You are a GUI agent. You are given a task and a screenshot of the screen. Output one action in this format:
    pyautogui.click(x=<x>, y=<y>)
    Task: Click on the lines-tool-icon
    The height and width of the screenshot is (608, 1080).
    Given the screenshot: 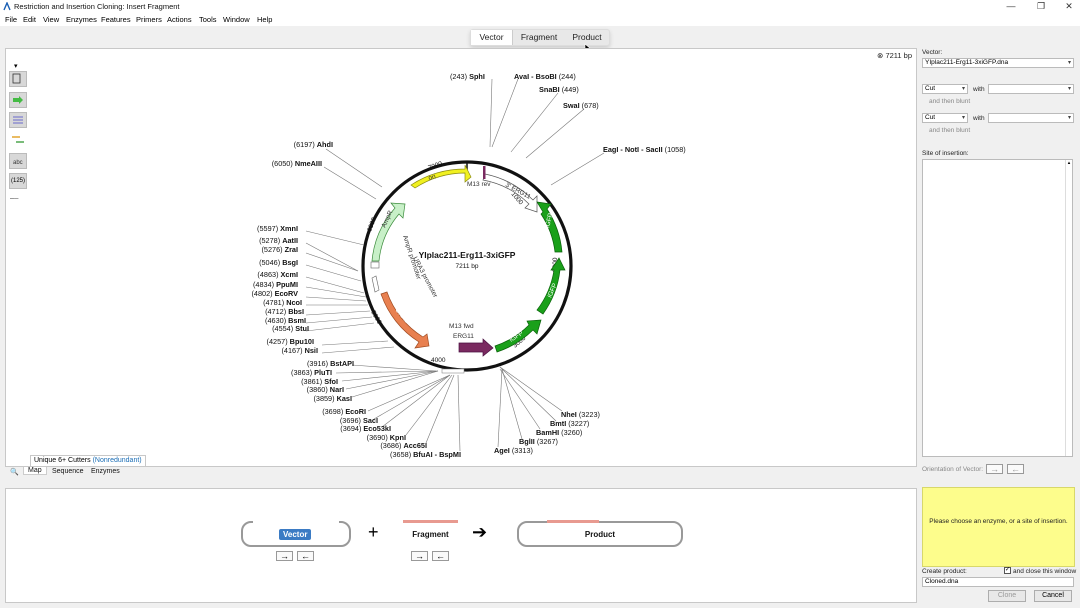 What is the action you would take?
    pyautogui.click(x=18, y=120)
    